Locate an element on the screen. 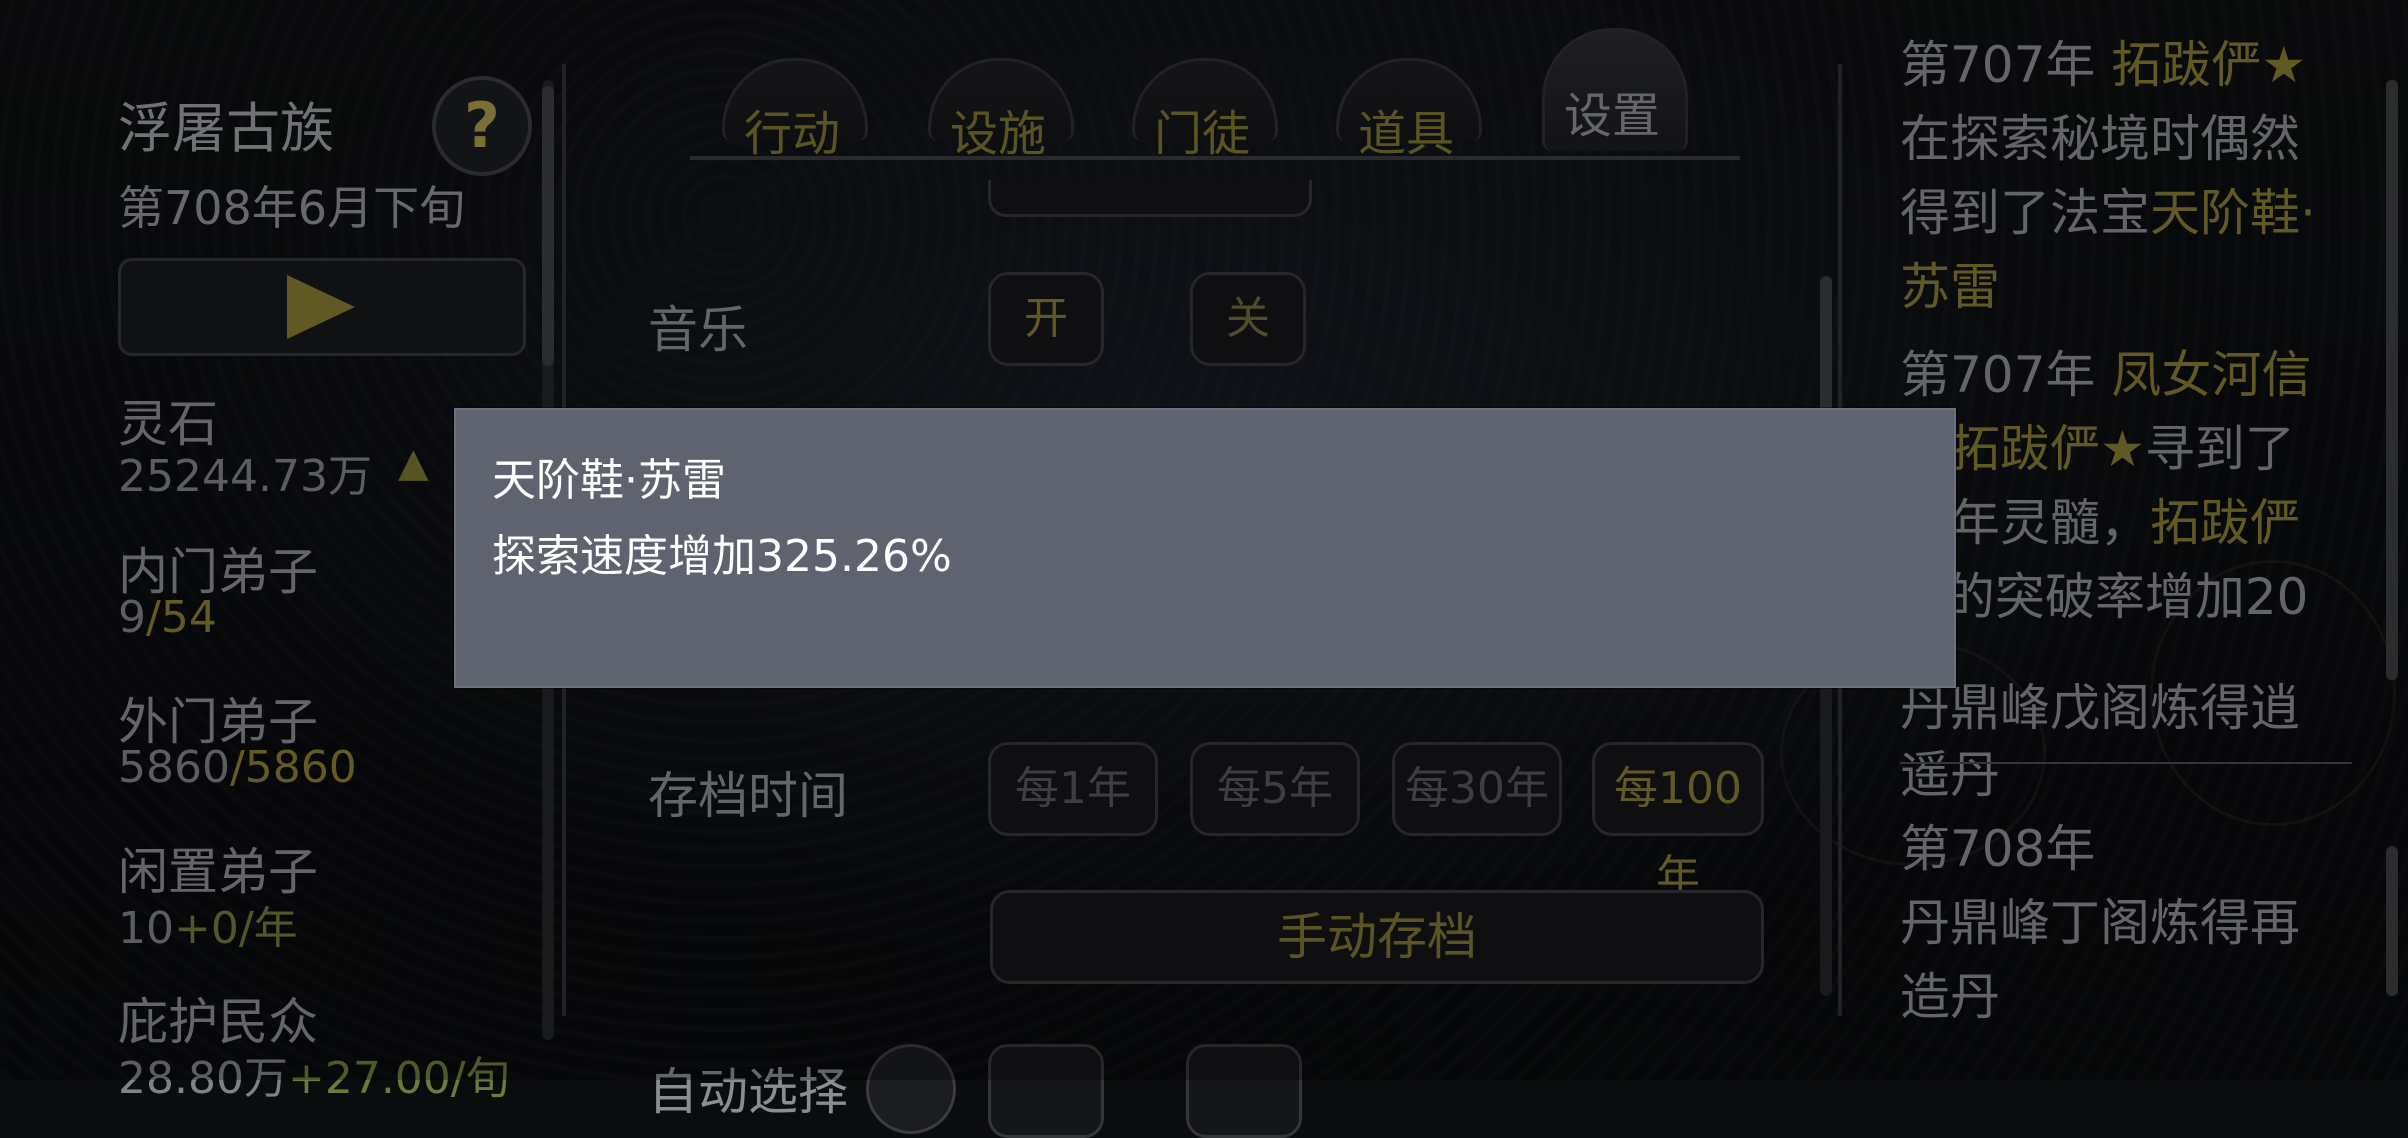  tooltip-title: 天阶鞋·苏雷 is located at coordinates (609, 480).